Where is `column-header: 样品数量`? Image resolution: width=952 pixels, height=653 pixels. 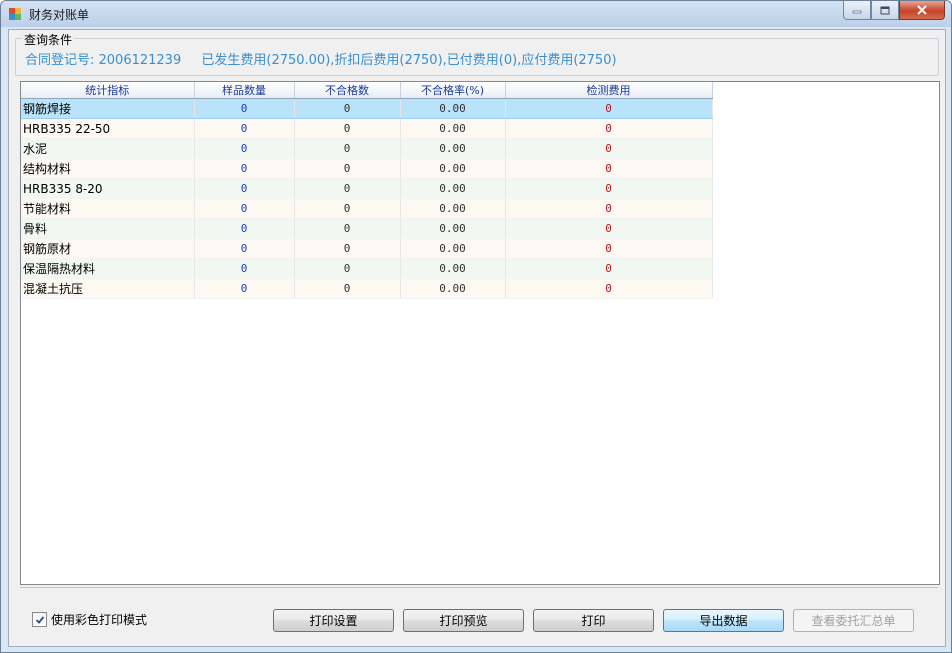 column-header: 样品数量 is located at coordinates (244, 90).